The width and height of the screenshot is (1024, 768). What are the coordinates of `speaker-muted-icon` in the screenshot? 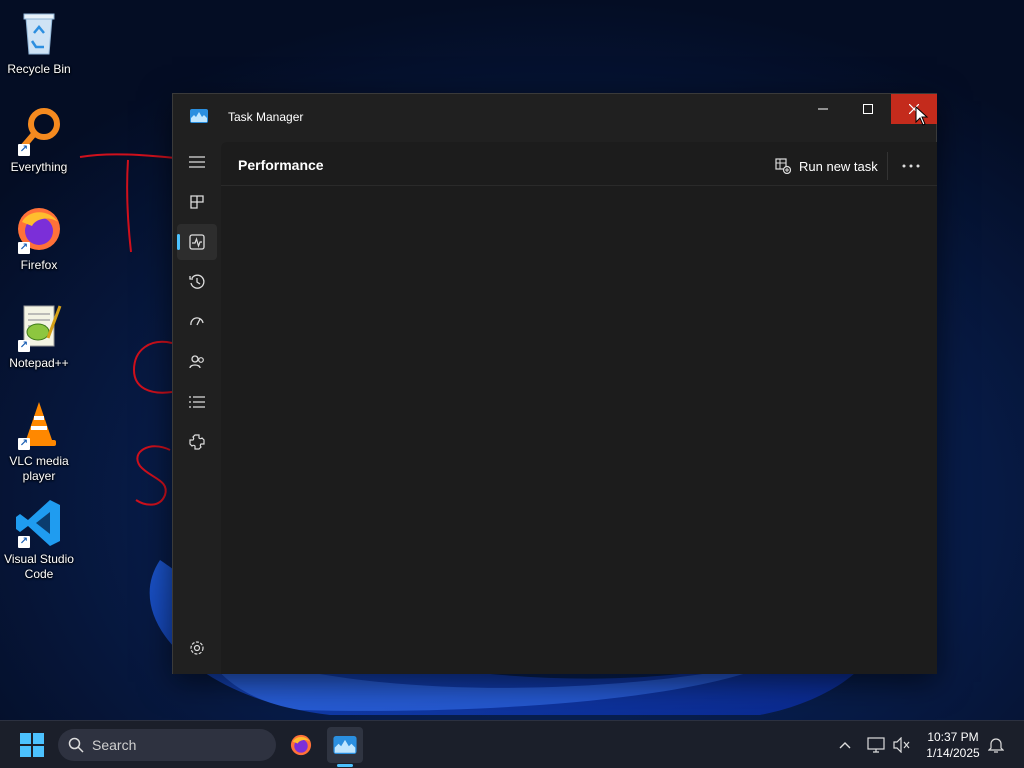 It's located at (901, 745).